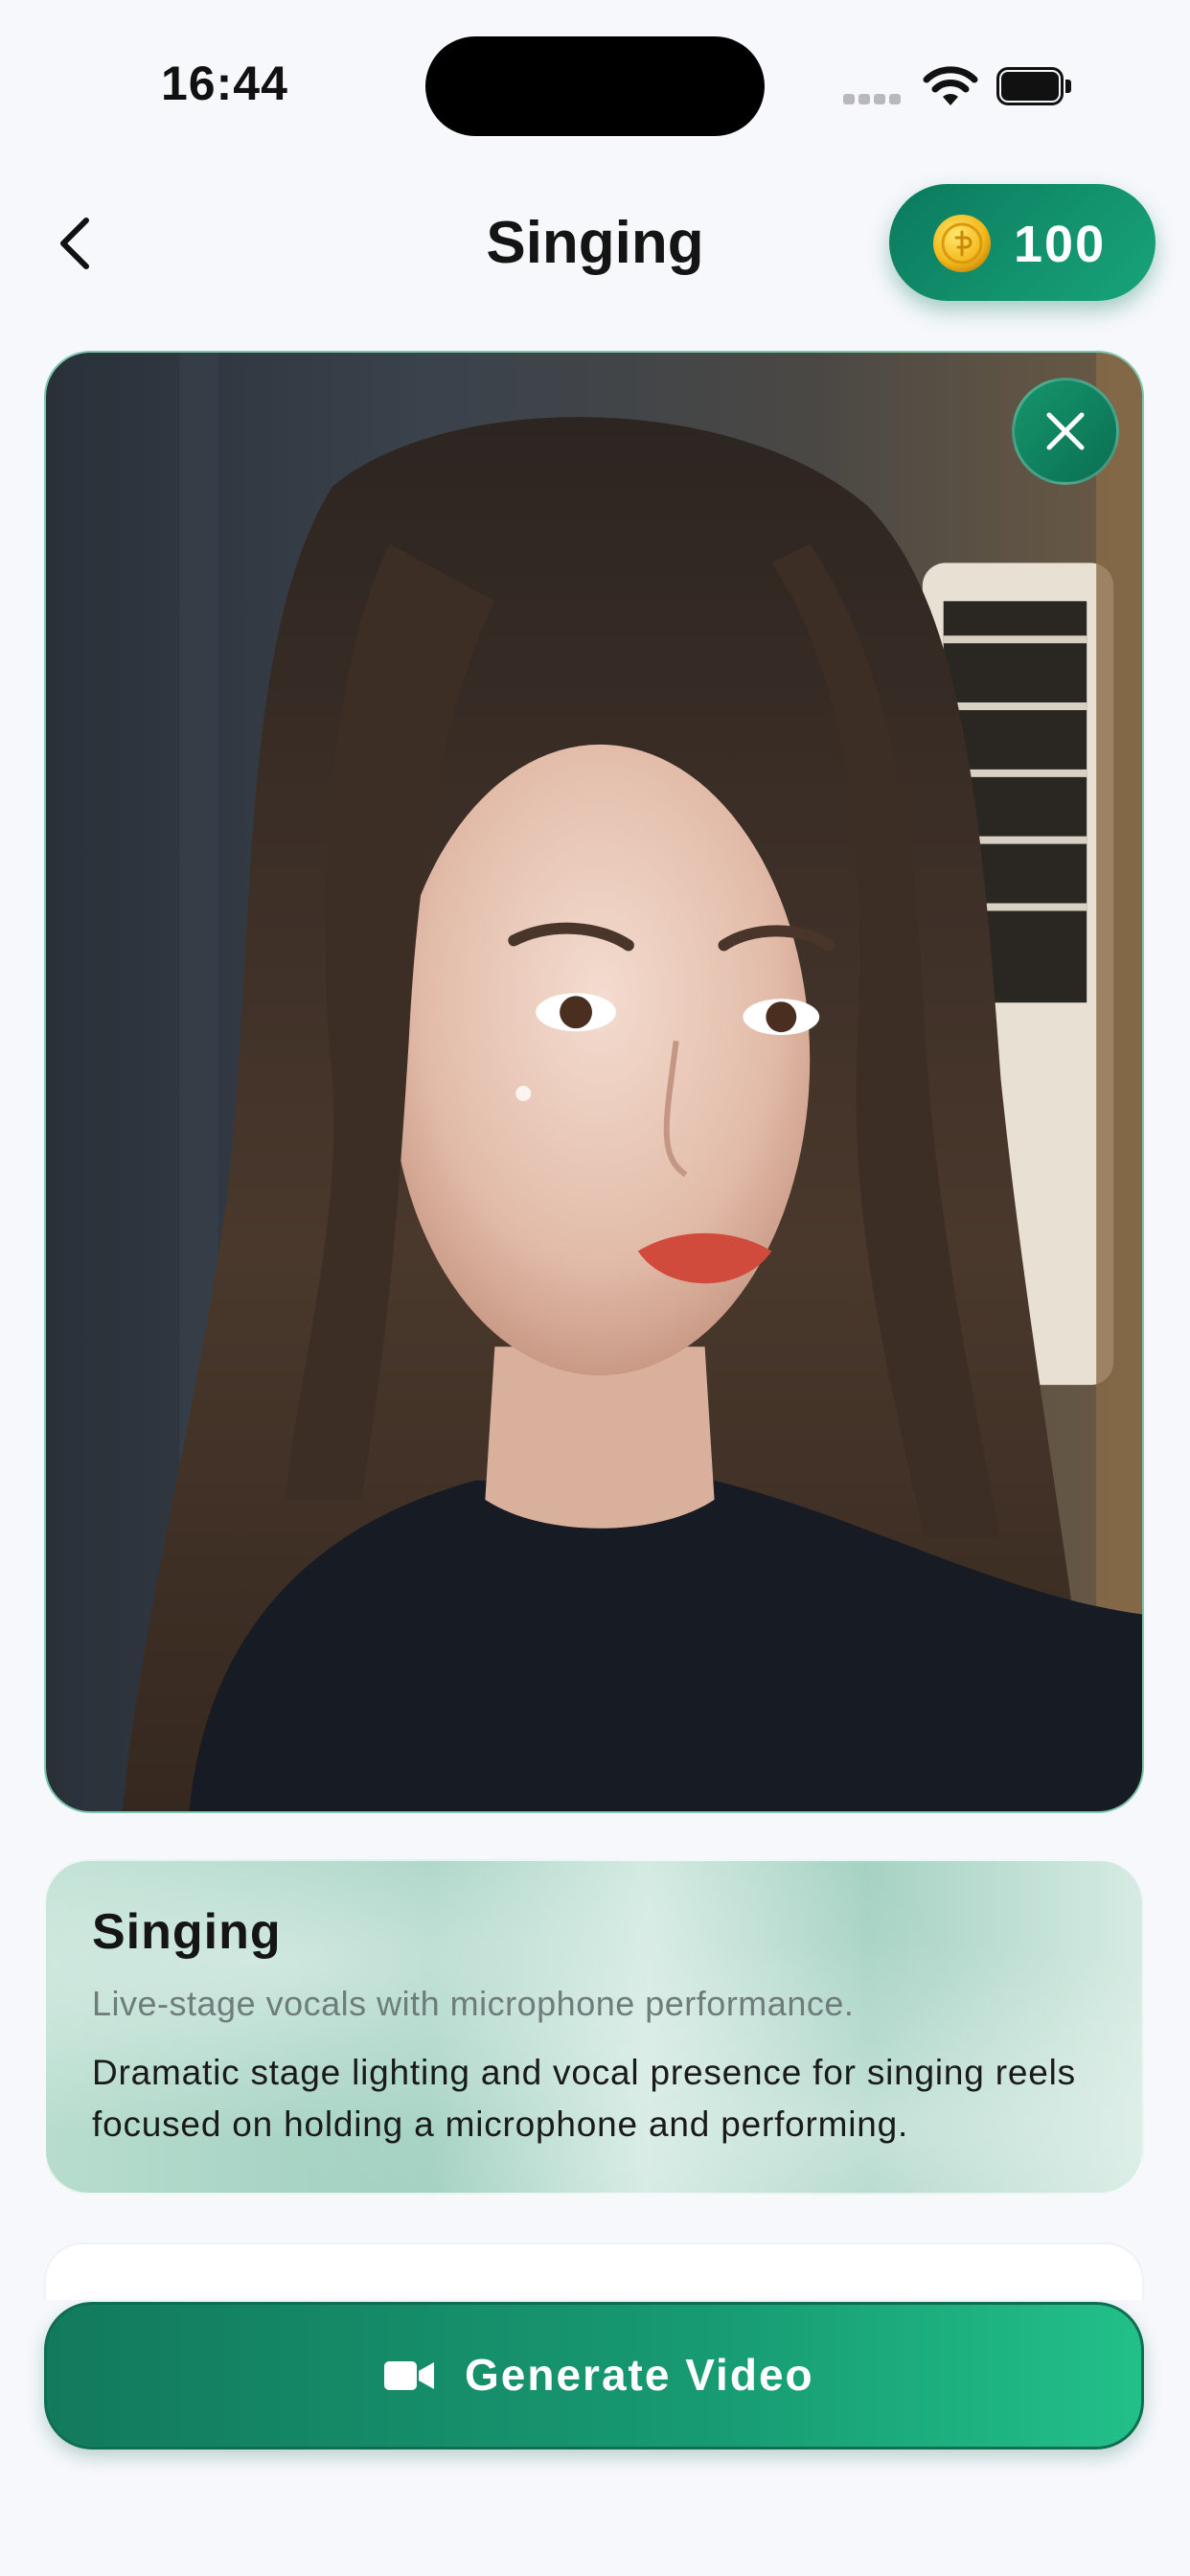 Image resolution: width=1190 pixels, height=2576 pixels. Describe the element at coordinates (1061, 244) in the screenshot. I see `coin-balance: 100` at that location.